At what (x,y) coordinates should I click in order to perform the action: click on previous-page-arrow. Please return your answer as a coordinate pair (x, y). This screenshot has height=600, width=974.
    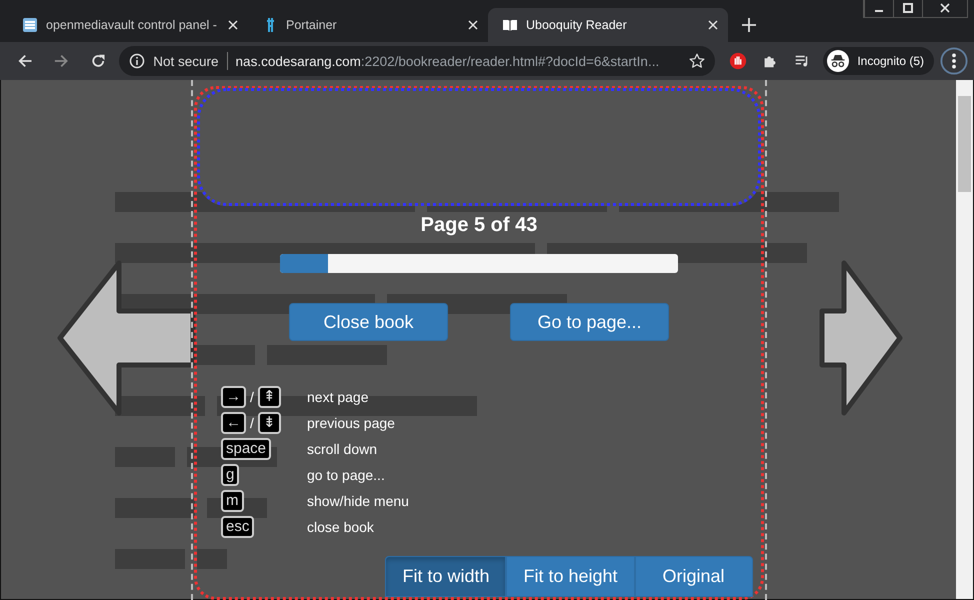
    Looking at the image, I should click on (127, 338).